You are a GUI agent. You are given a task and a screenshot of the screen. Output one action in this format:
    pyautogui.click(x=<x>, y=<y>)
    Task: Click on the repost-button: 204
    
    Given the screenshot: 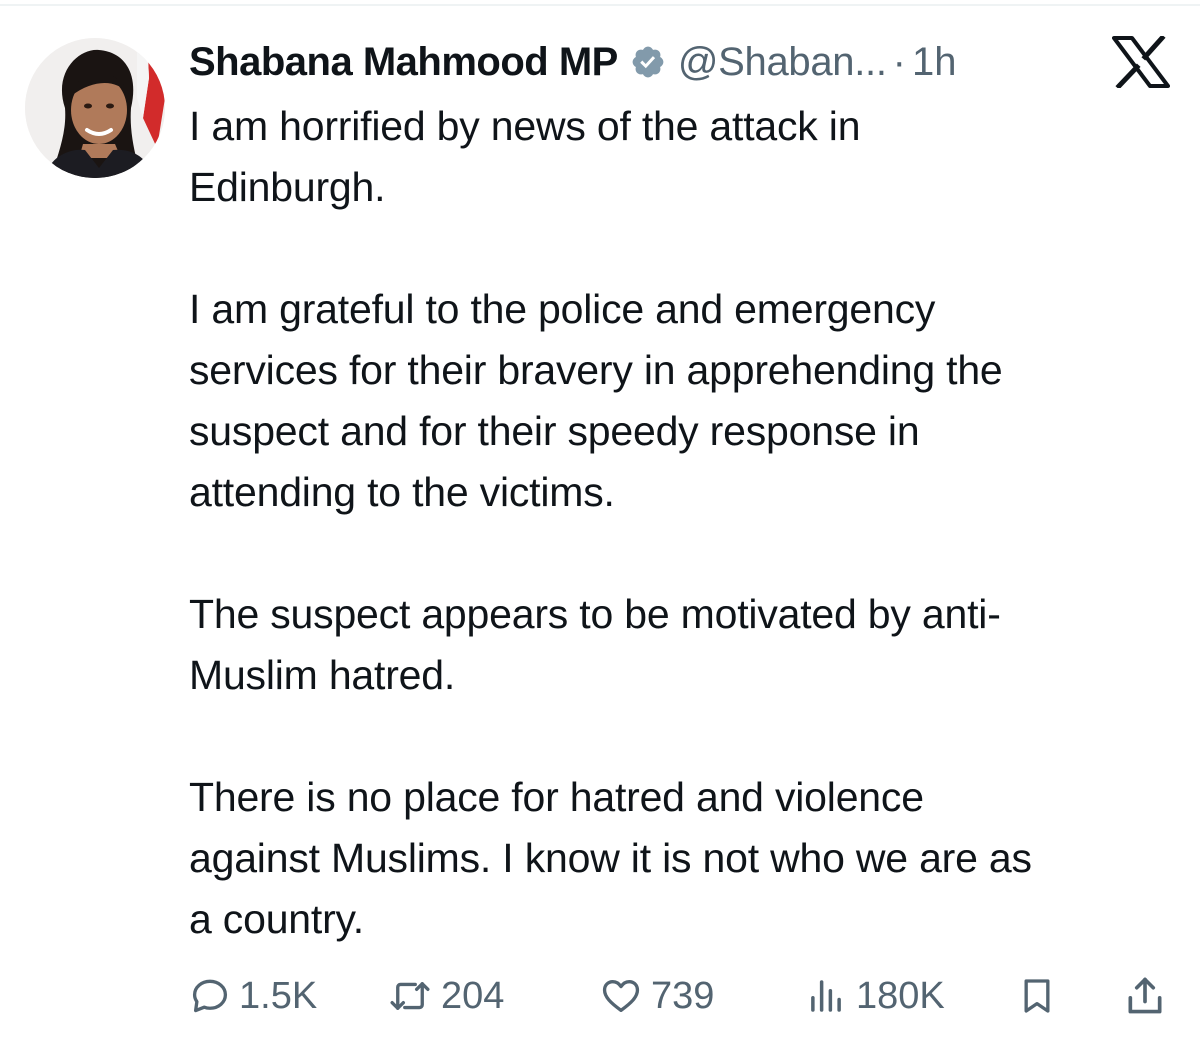 What is the action you would take?
    pyautogui.click(x=445, y=996)
    